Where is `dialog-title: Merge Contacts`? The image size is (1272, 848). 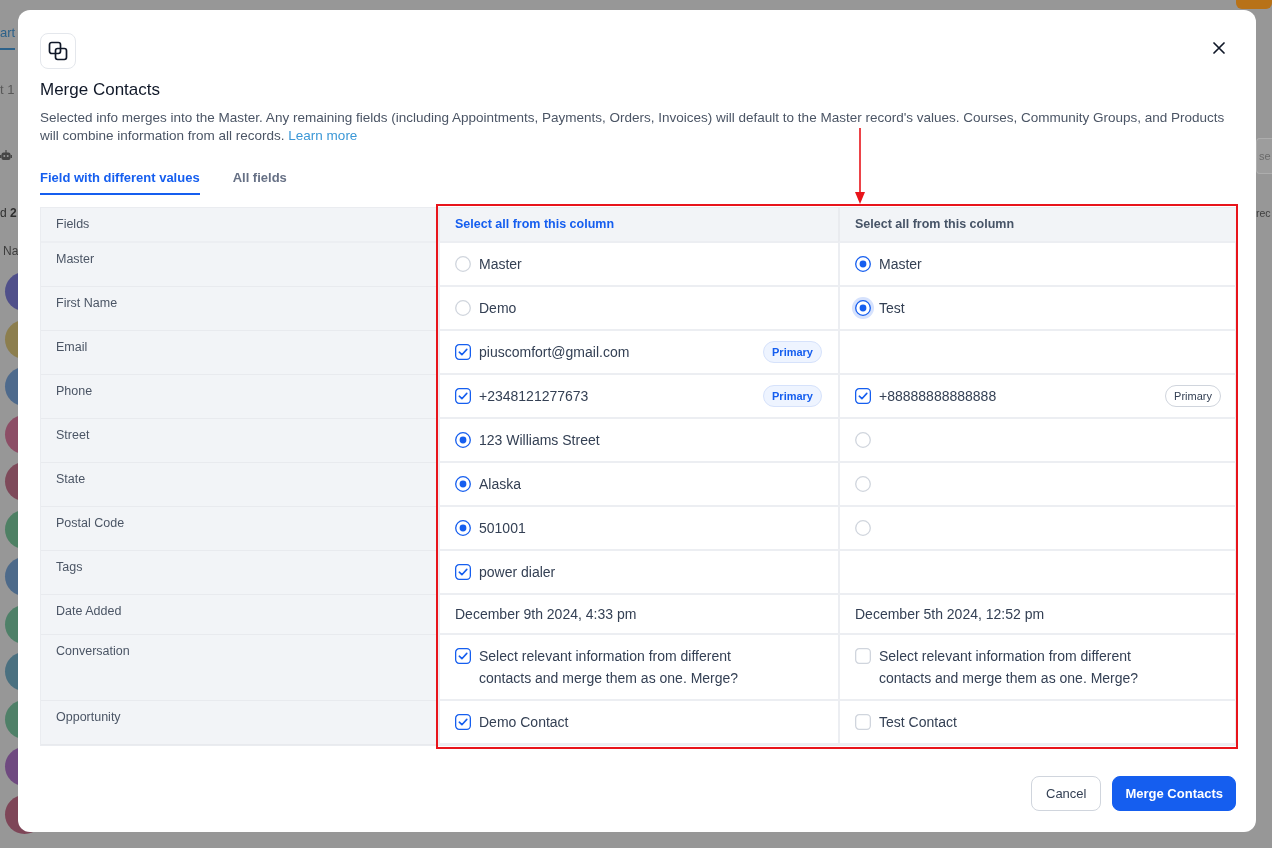 dialog-title: Merge Contacts is located at coordinates (100, 90).